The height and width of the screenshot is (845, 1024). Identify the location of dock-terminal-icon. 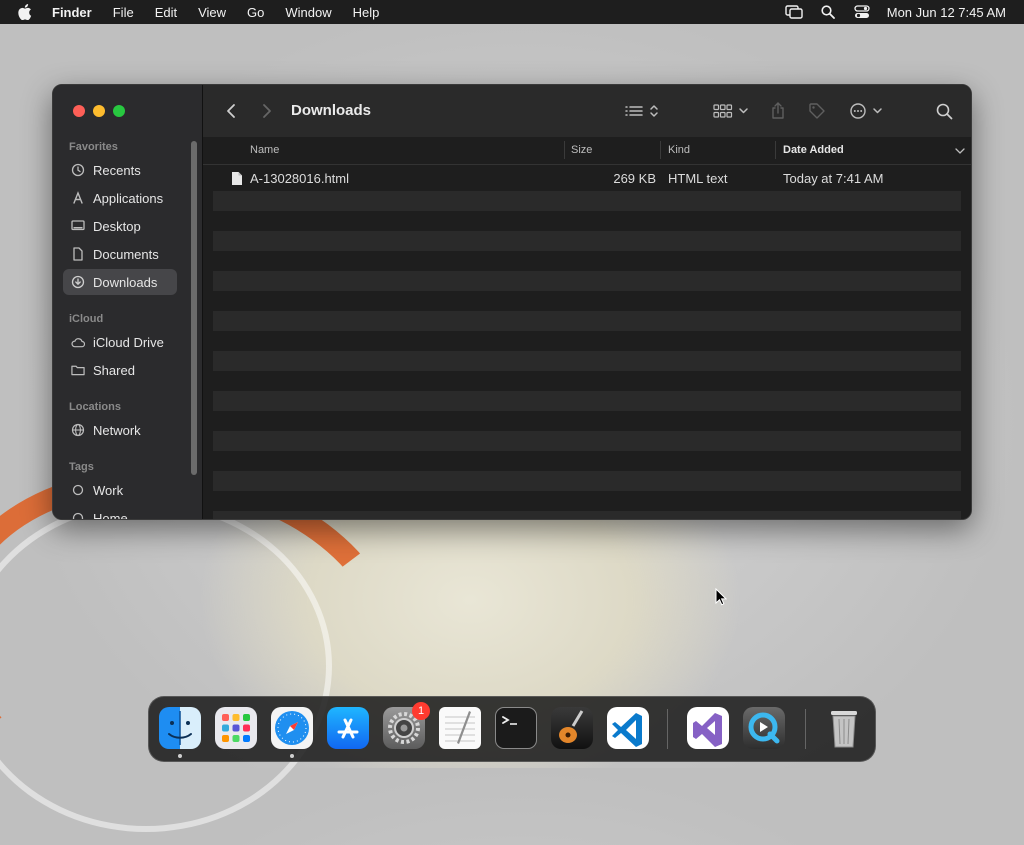
(516, 728).